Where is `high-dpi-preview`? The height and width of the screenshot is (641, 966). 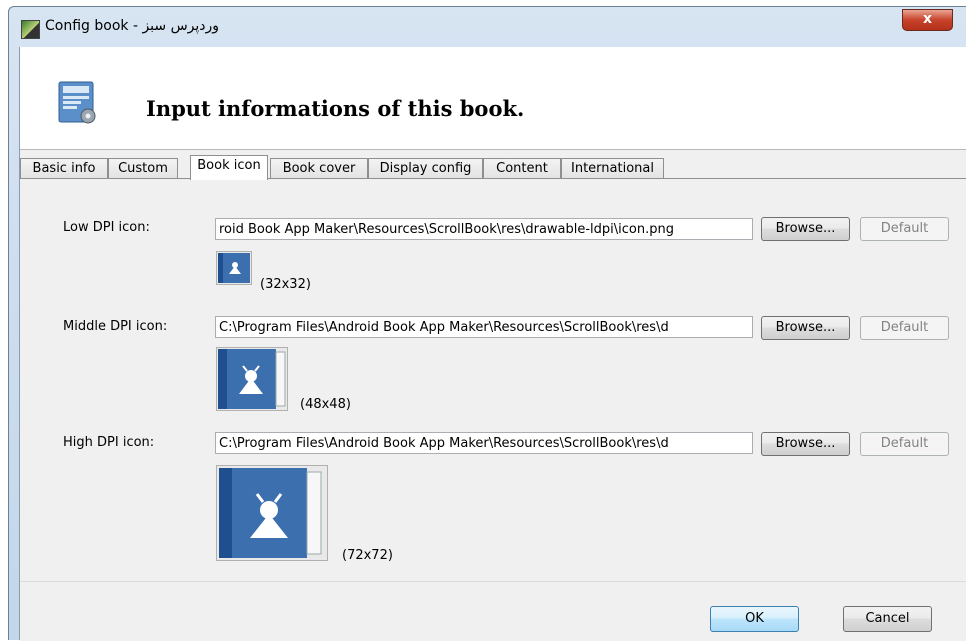 high-dpi-preview is located at coordinates (272, 513).